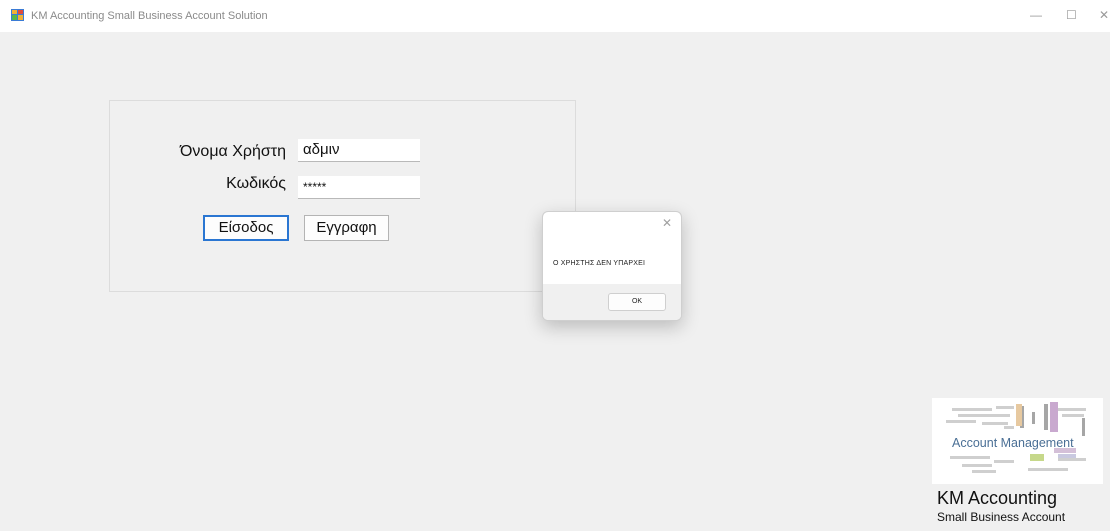 The image size is (1110, 531). I want to click on password-field: *****, so click(359, 187).